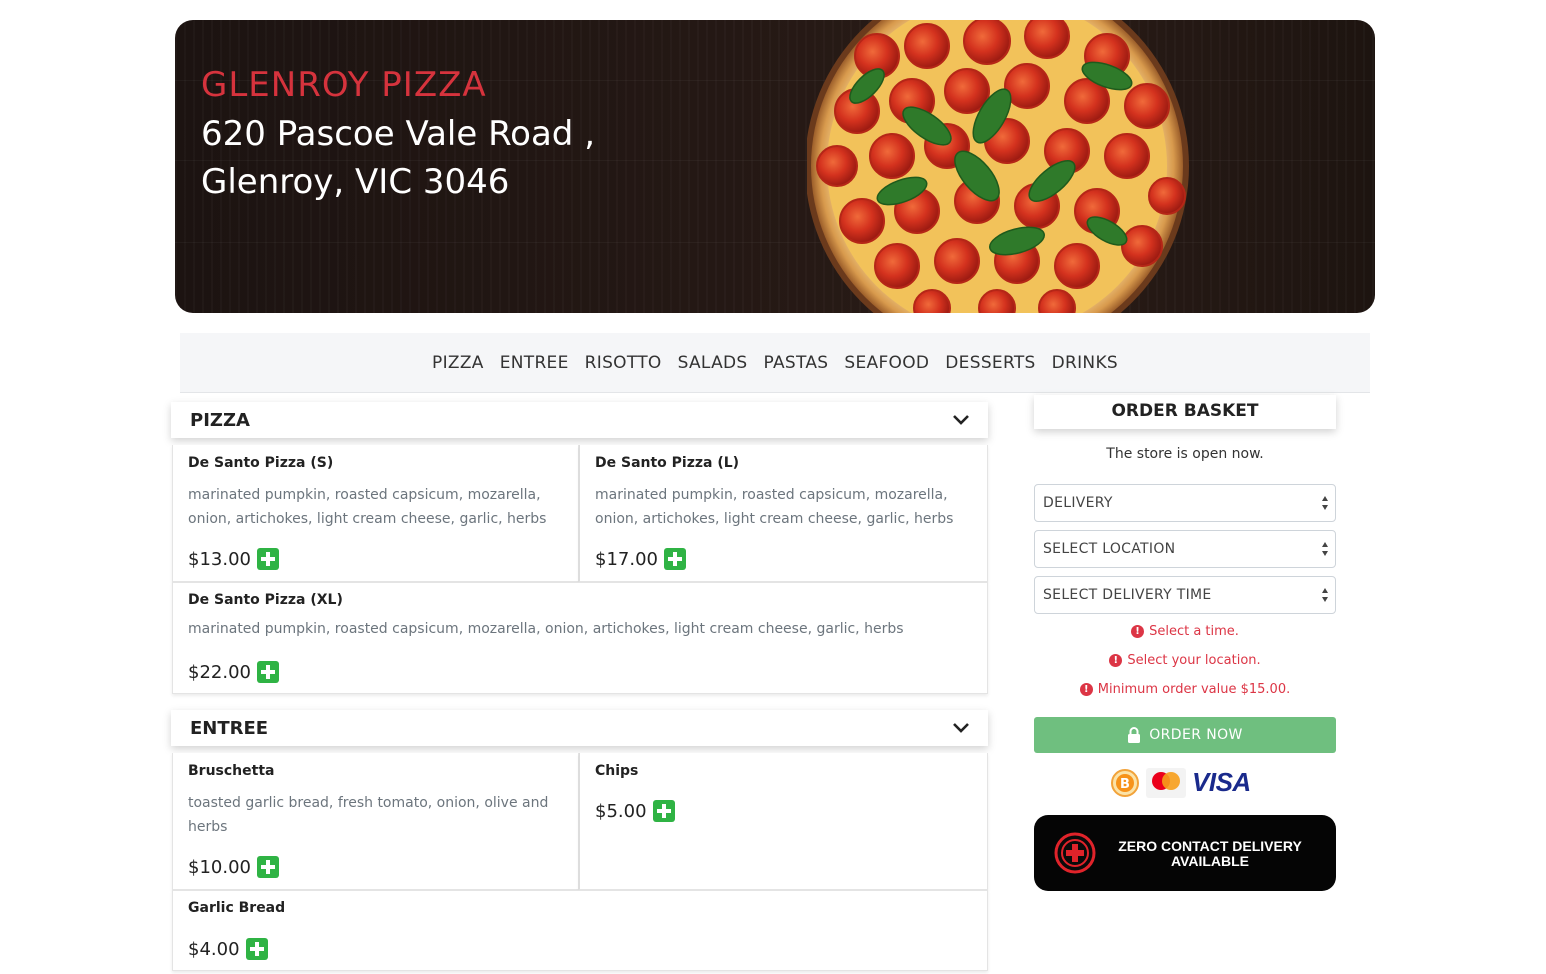 Image resolution: width=1546 pixels, height=974 pixels. Describe the element at coordinates (667, 463) in the screenshot. I see `item-name: De Santo Pizza (L)` at that location.